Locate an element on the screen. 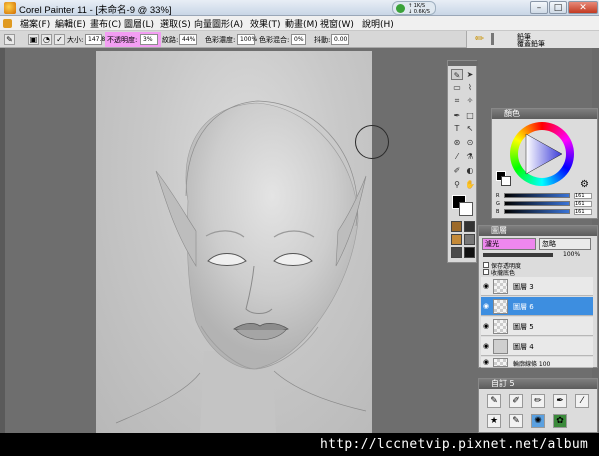 Image resolution: width=599 pixels, height=456 pixels. toolbox-titlebar is located at coordinates (463, 63).